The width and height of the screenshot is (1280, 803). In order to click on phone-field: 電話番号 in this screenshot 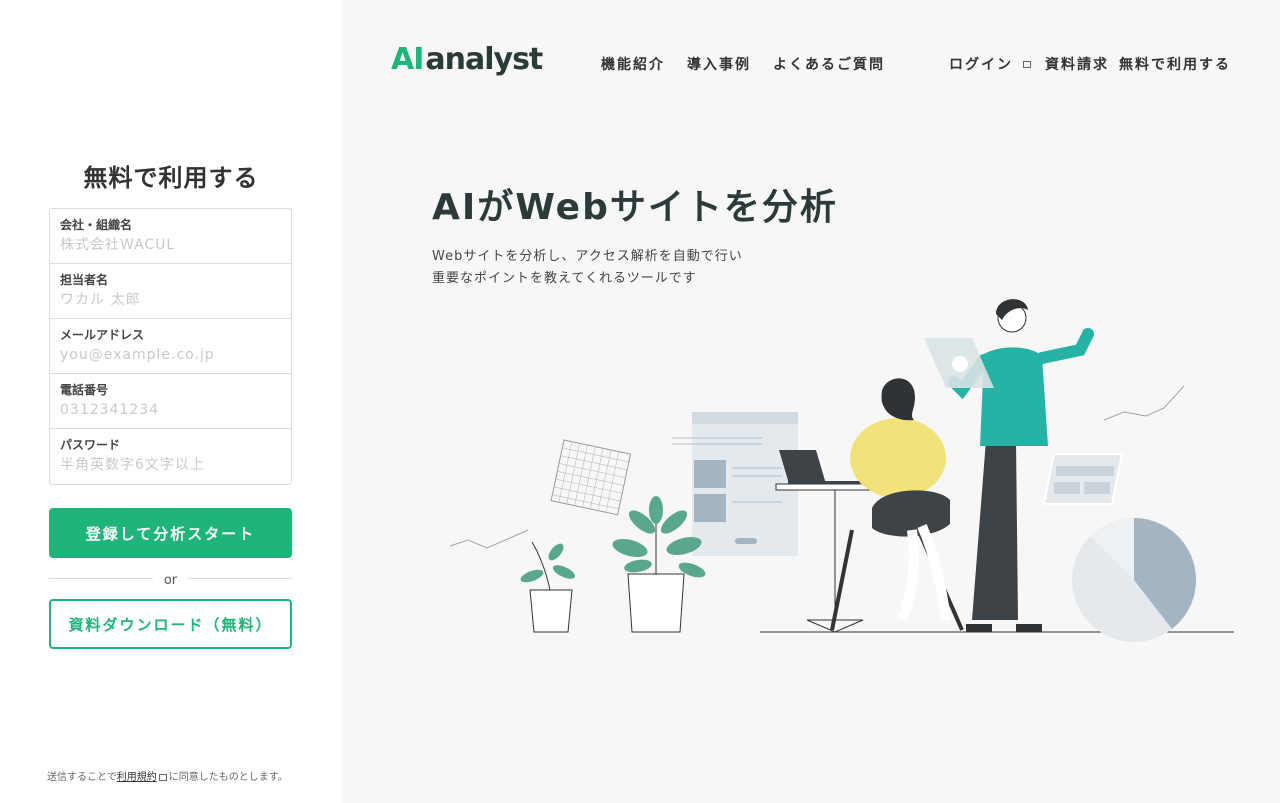, I will do `click(170, 401)`.